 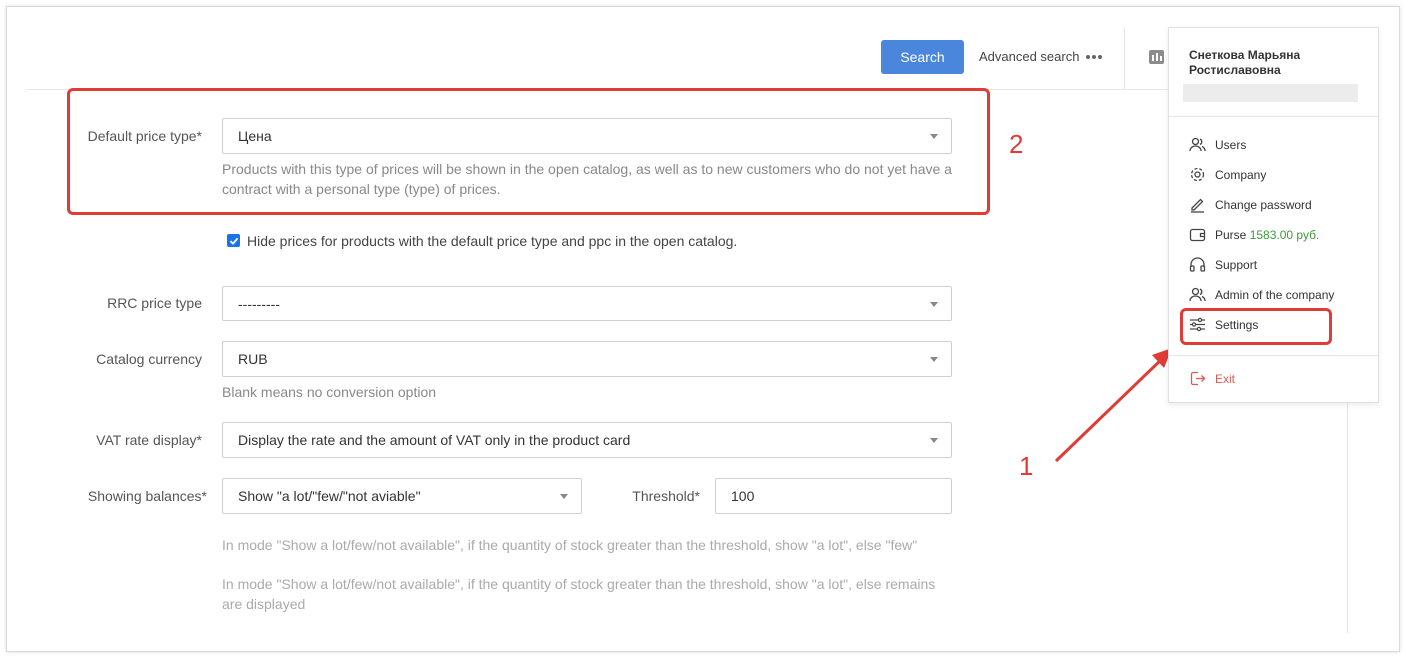 What do you see at coordinates (1094, 56) in the screenshot?
I see `more-dots-icon` at bounding box center [1094, 56].